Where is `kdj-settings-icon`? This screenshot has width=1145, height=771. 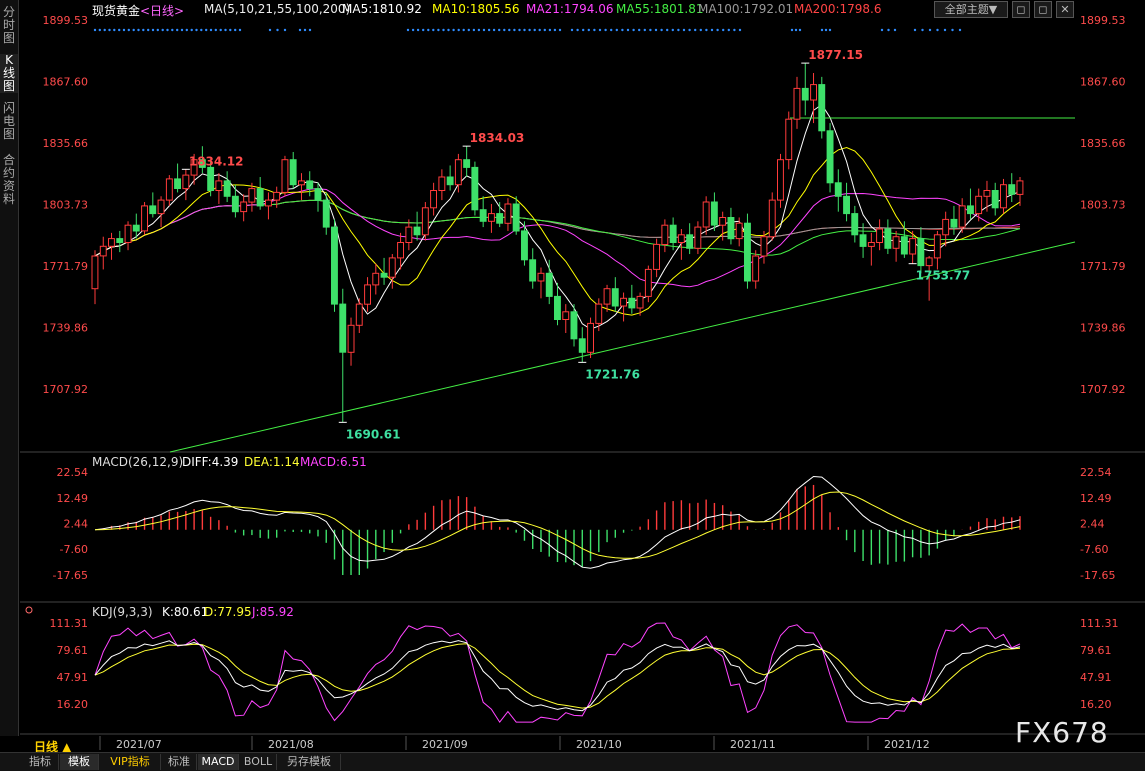 kdj-settings-icon is located at coordinates (29, 610).